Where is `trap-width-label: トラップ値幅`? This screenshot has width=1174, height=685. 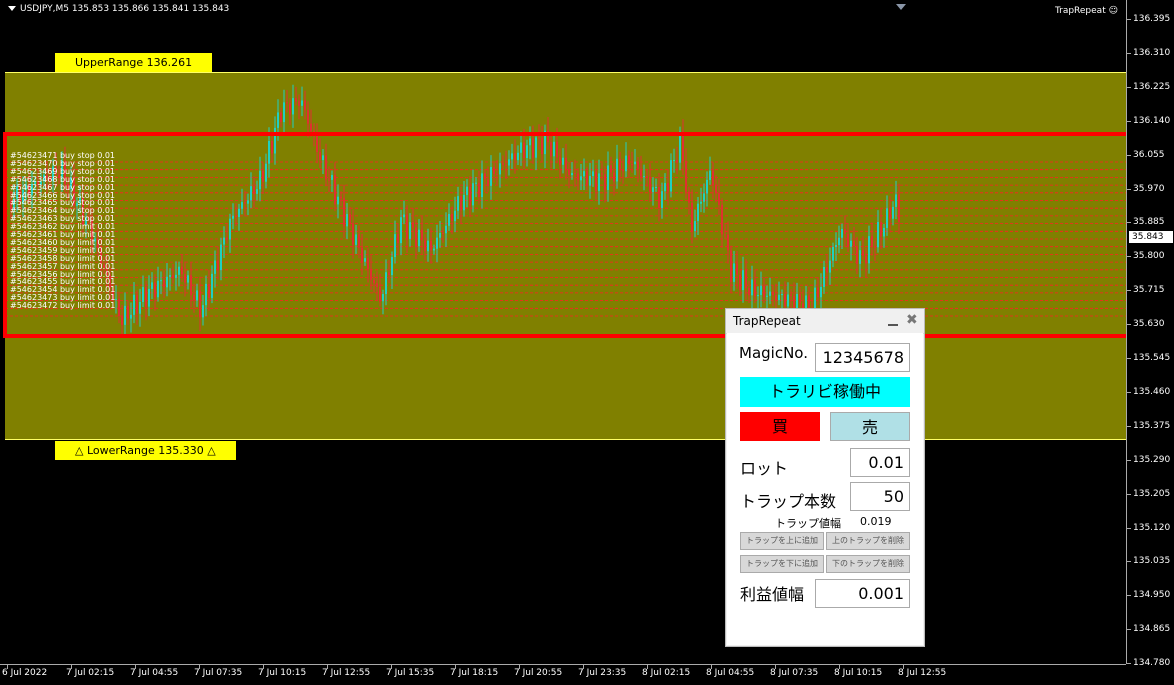 trap-width-label: トラップ値幅 is located at coordinates (808, 523).